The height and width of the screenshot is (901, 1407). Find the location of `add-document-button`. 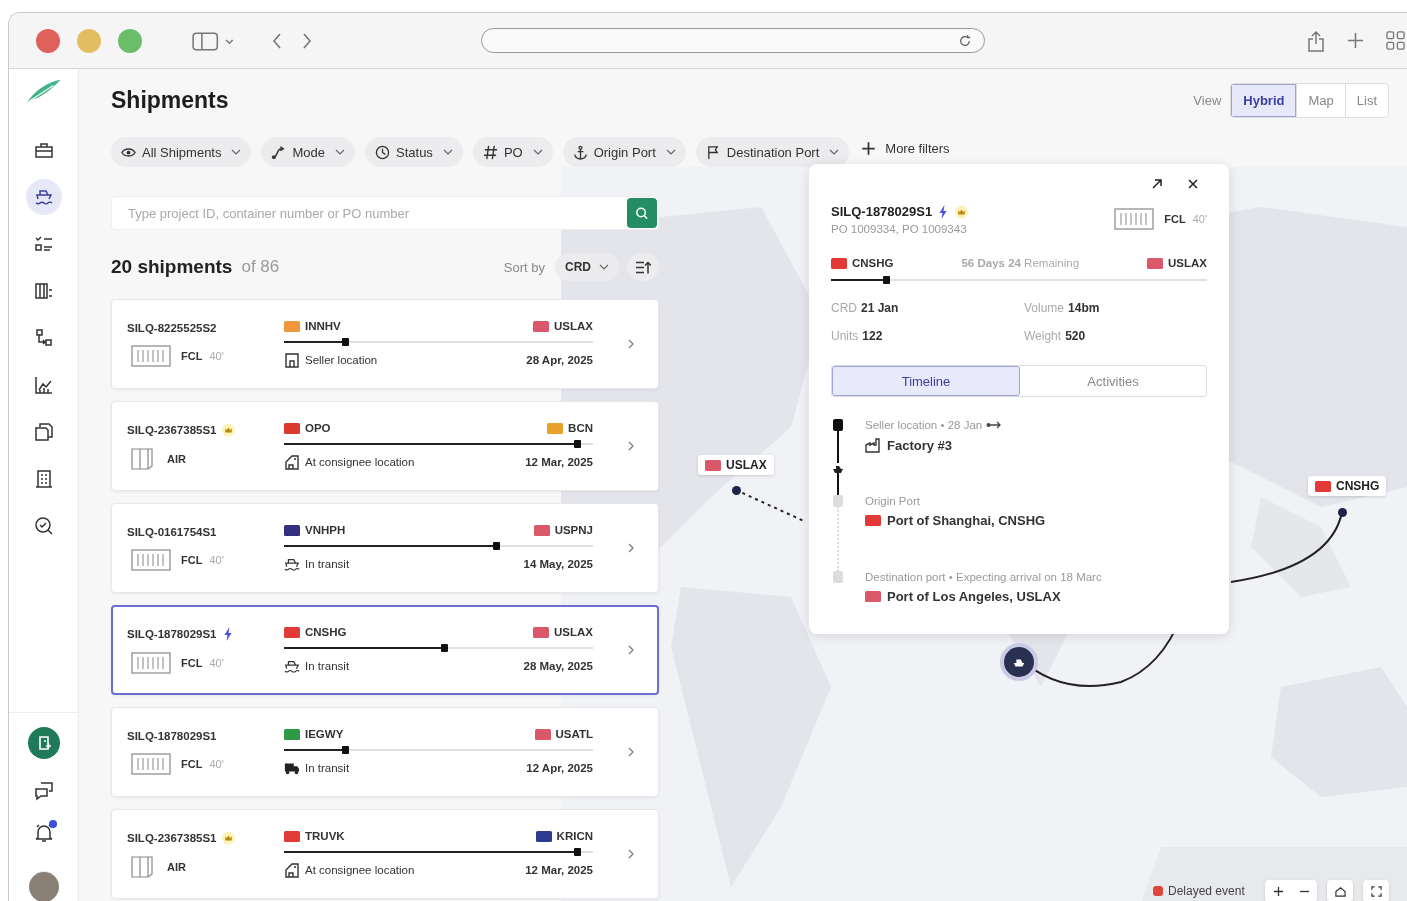

add-document-button is located at coordinates (43, 743).